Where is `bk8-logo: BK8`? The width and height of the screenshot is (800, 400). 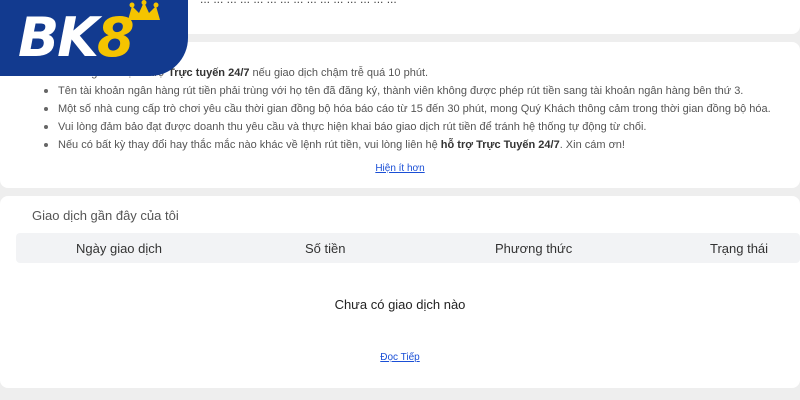
bk8-logo: BK8 is located at coordinates (94, 38).